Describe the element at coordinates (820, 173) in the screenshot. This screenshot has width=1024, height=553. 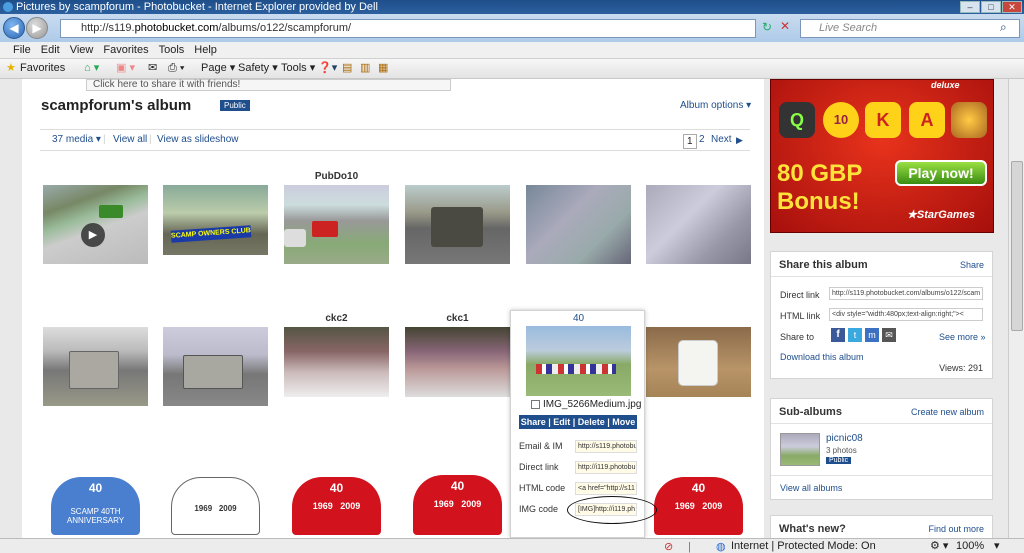
I see `ad-amount: 80 GBP` at that location.